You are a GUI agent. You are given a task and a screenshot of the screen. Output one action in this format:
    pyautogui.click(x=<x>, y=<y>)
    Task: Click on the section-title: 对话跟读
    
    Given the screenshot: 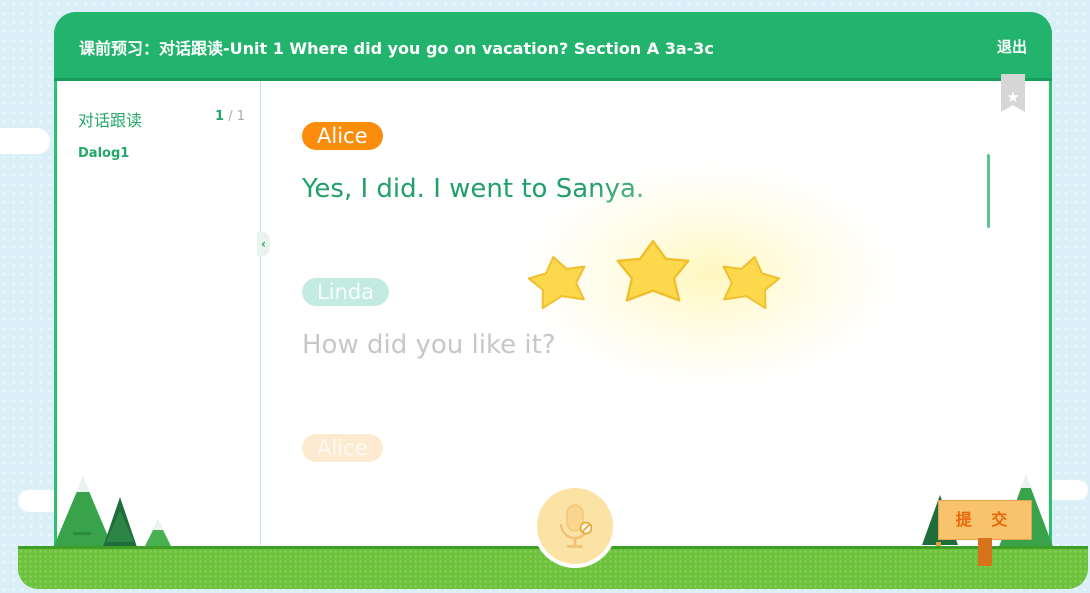 What is the action you would take?
    pyautogui.click(x=110, y=120)
    